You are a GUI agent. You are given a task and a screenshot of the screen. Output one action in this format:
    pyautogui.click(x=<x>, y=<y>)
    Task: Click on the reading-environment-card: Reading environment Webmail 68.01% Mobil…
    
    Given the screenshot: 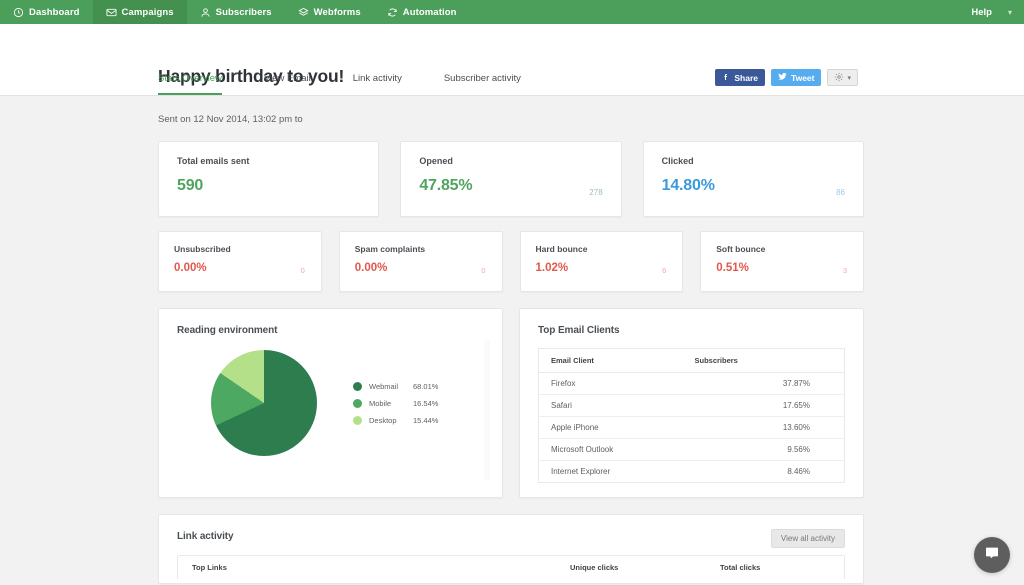 What is the action you would take?
    pyautogui.click(x=330, y=403)
    